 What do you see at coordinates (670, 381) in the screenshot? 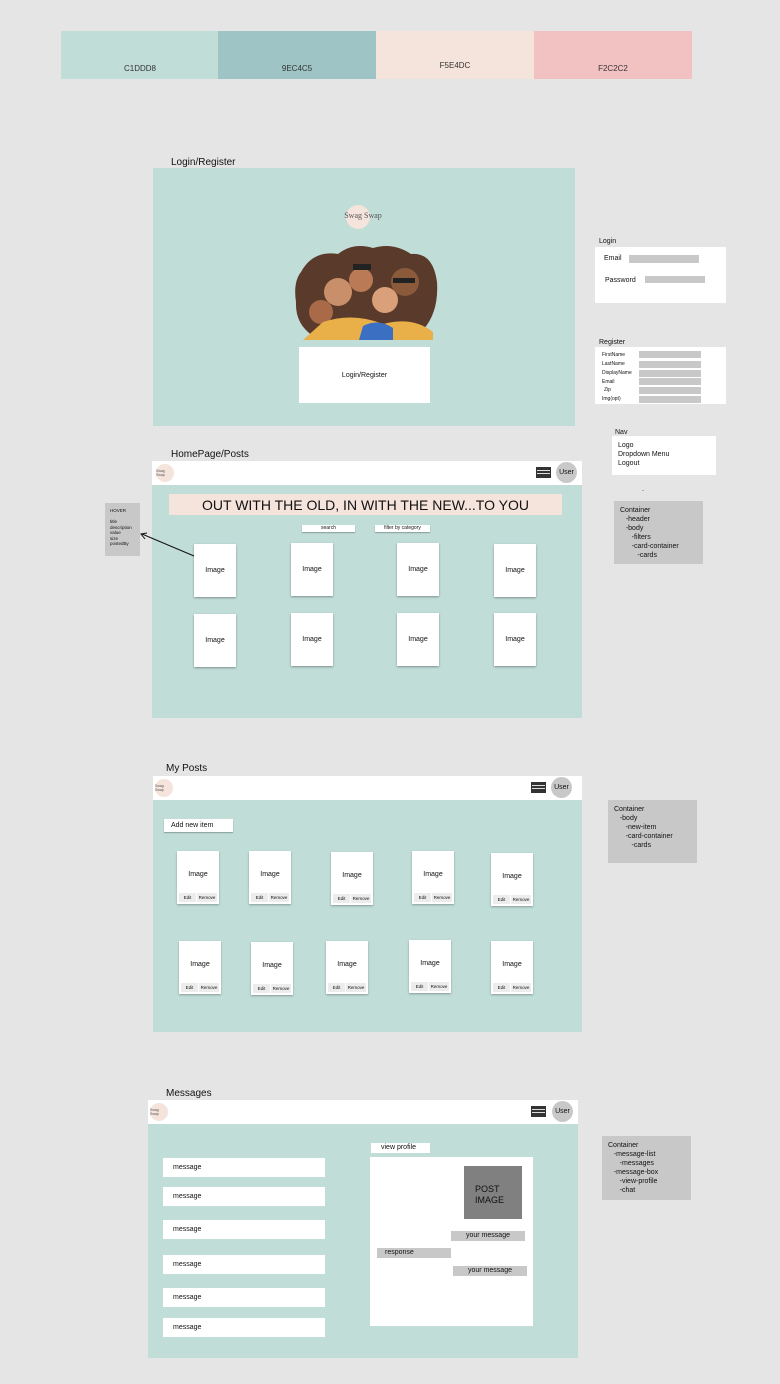
I see `register-email-field` at bounding box center [670, 381].